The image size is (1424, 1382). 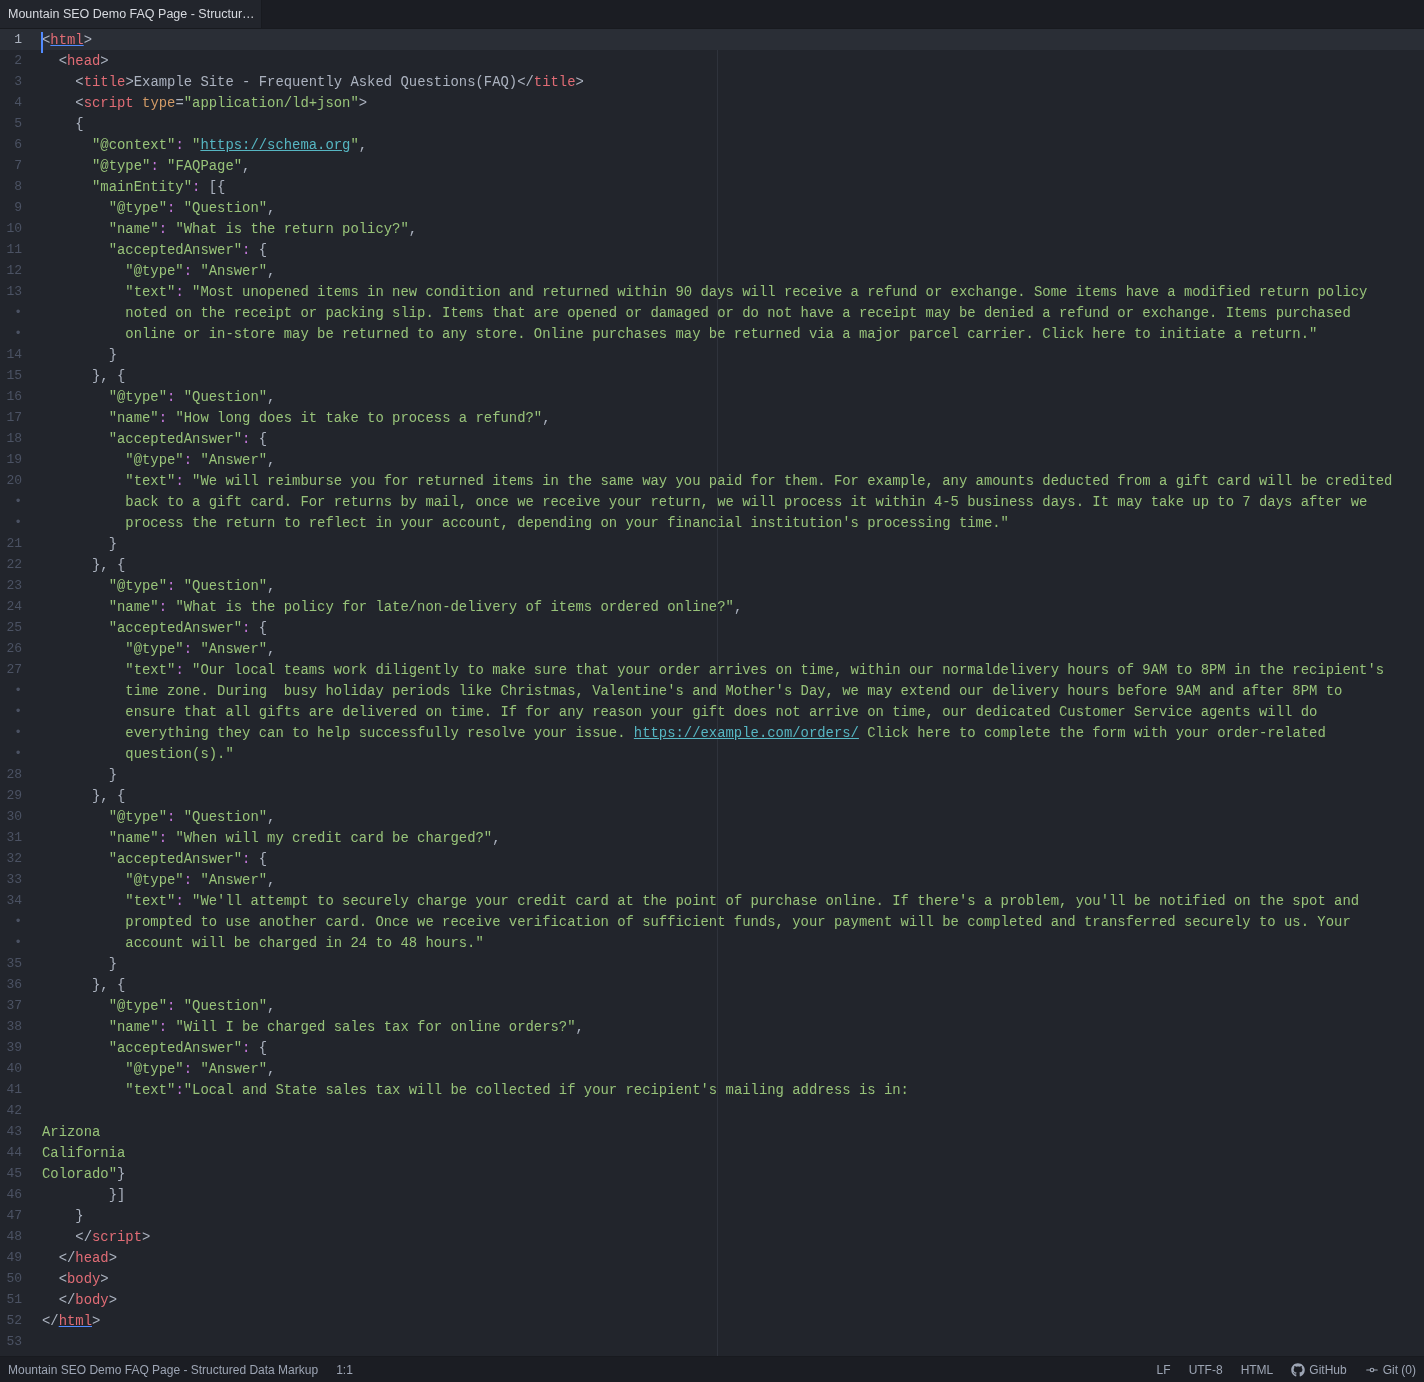 I want to click on code-line: "name": "When will my credit card be charged?",, so click(x=304, y=837).